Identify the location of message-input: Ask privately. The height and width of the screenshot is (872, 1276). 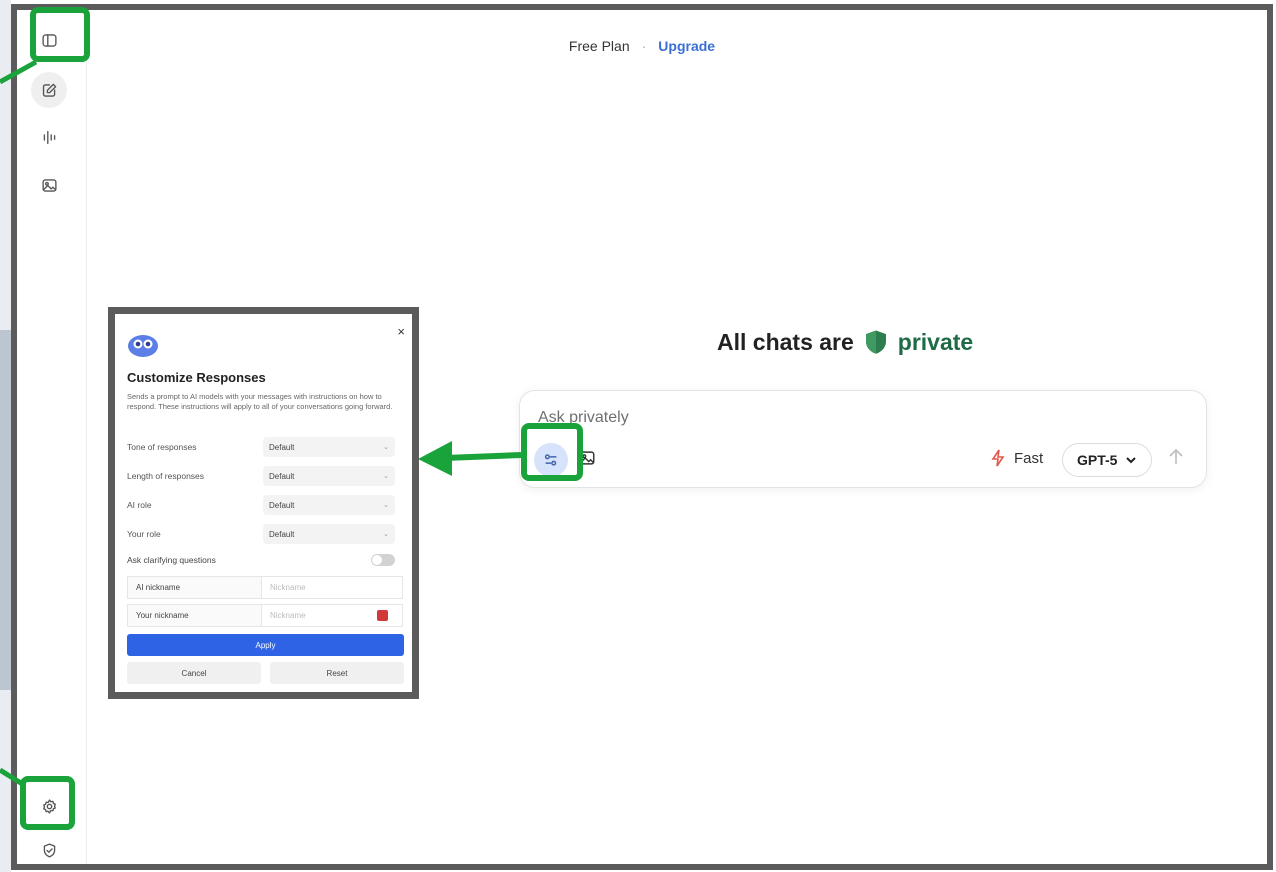
(583, 418).